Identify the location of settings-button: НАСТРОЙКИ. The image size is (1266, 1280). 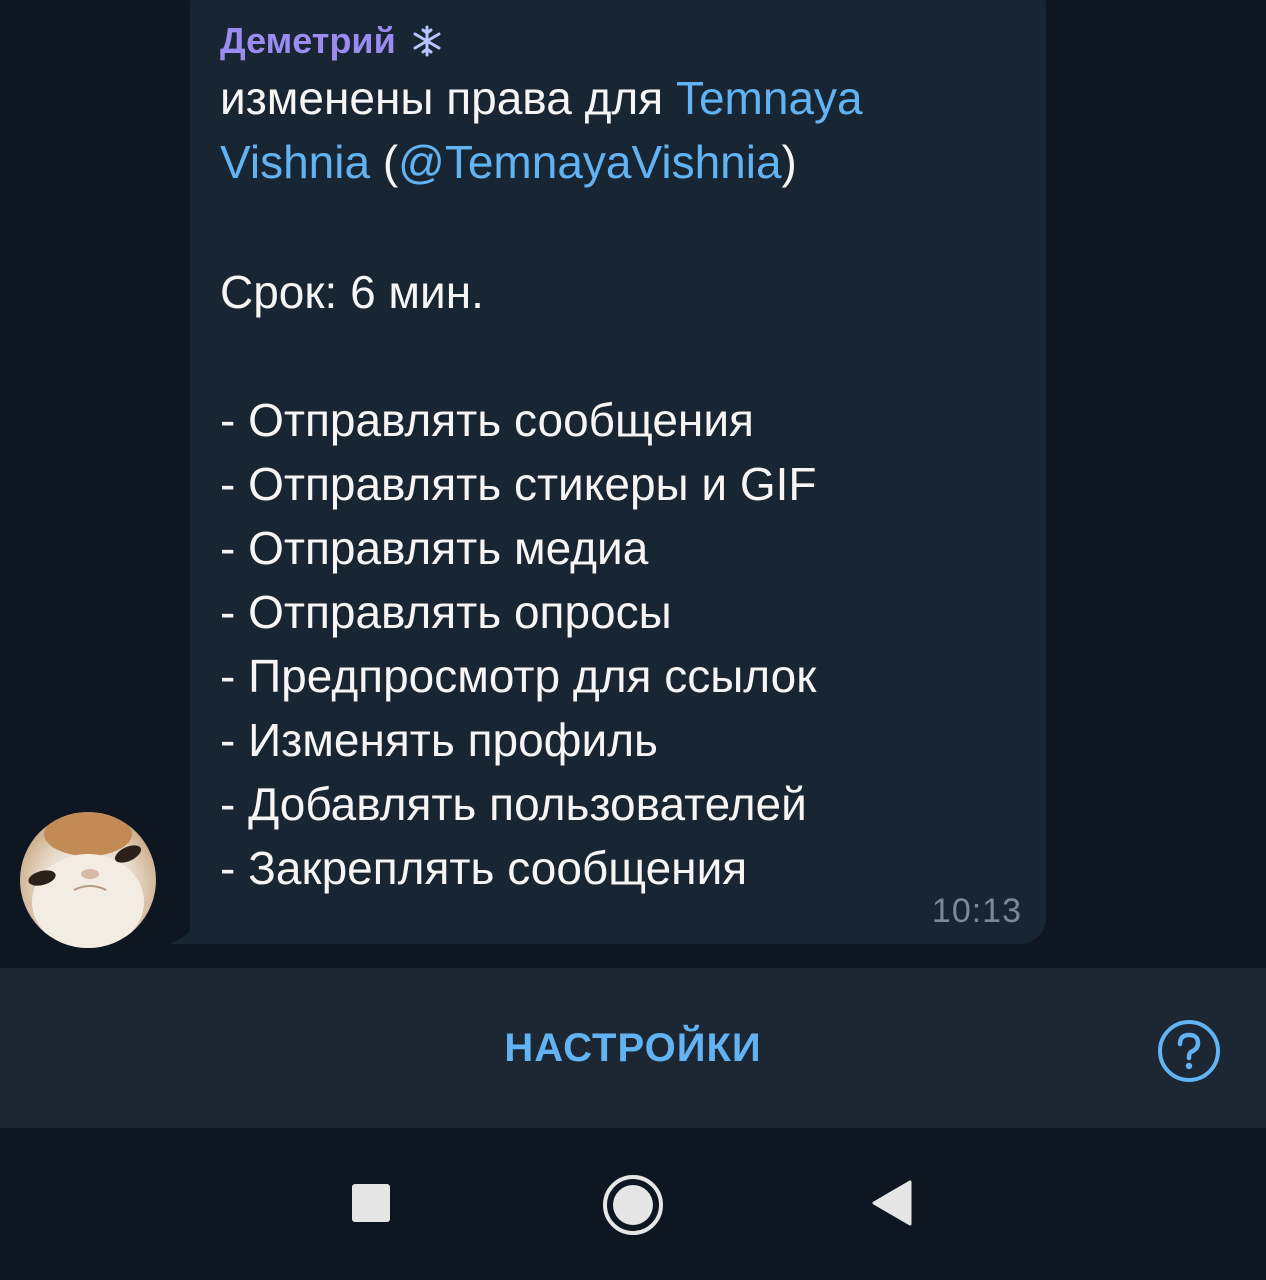
(633, 1048).